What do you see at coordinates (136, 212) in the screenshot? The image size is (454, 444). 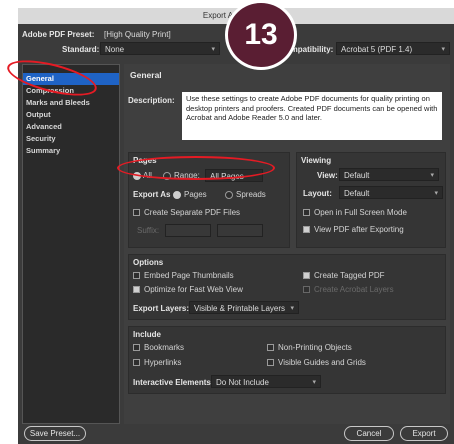 I see `separate-files-checkbox` at bounding box center [136, 212].